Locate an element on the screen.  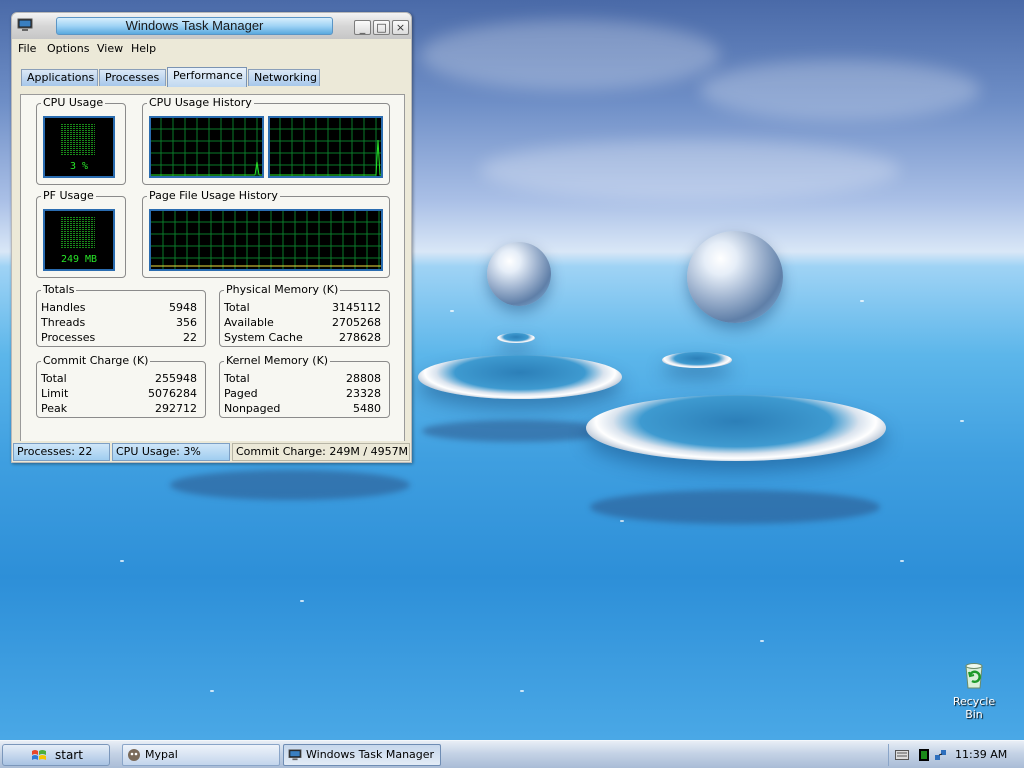
cpu-usage-title: CPU Usage is located at coordinates (73, 103).